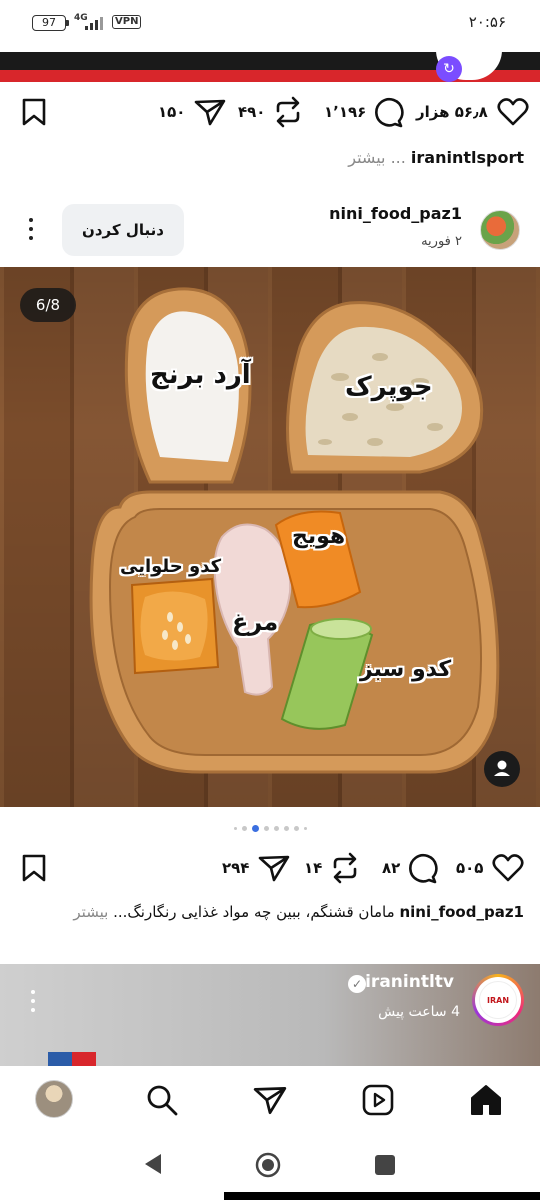  Describe the element at coordinates (171, 566) in the screenshot. I see `label-pumpkin: کدو حلوایی` at that location.